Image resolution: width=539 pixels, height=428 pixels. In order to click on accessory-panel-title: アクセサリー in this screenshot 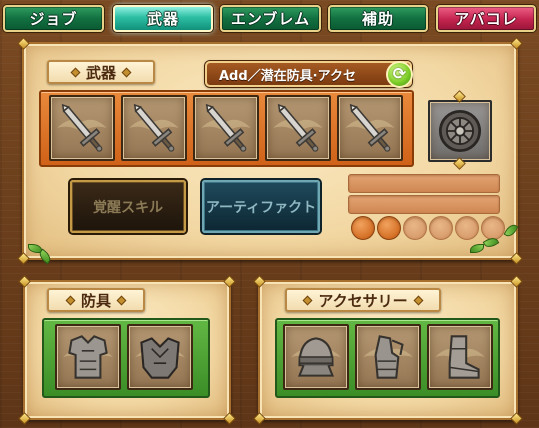, I will do `click(363, 300)`.